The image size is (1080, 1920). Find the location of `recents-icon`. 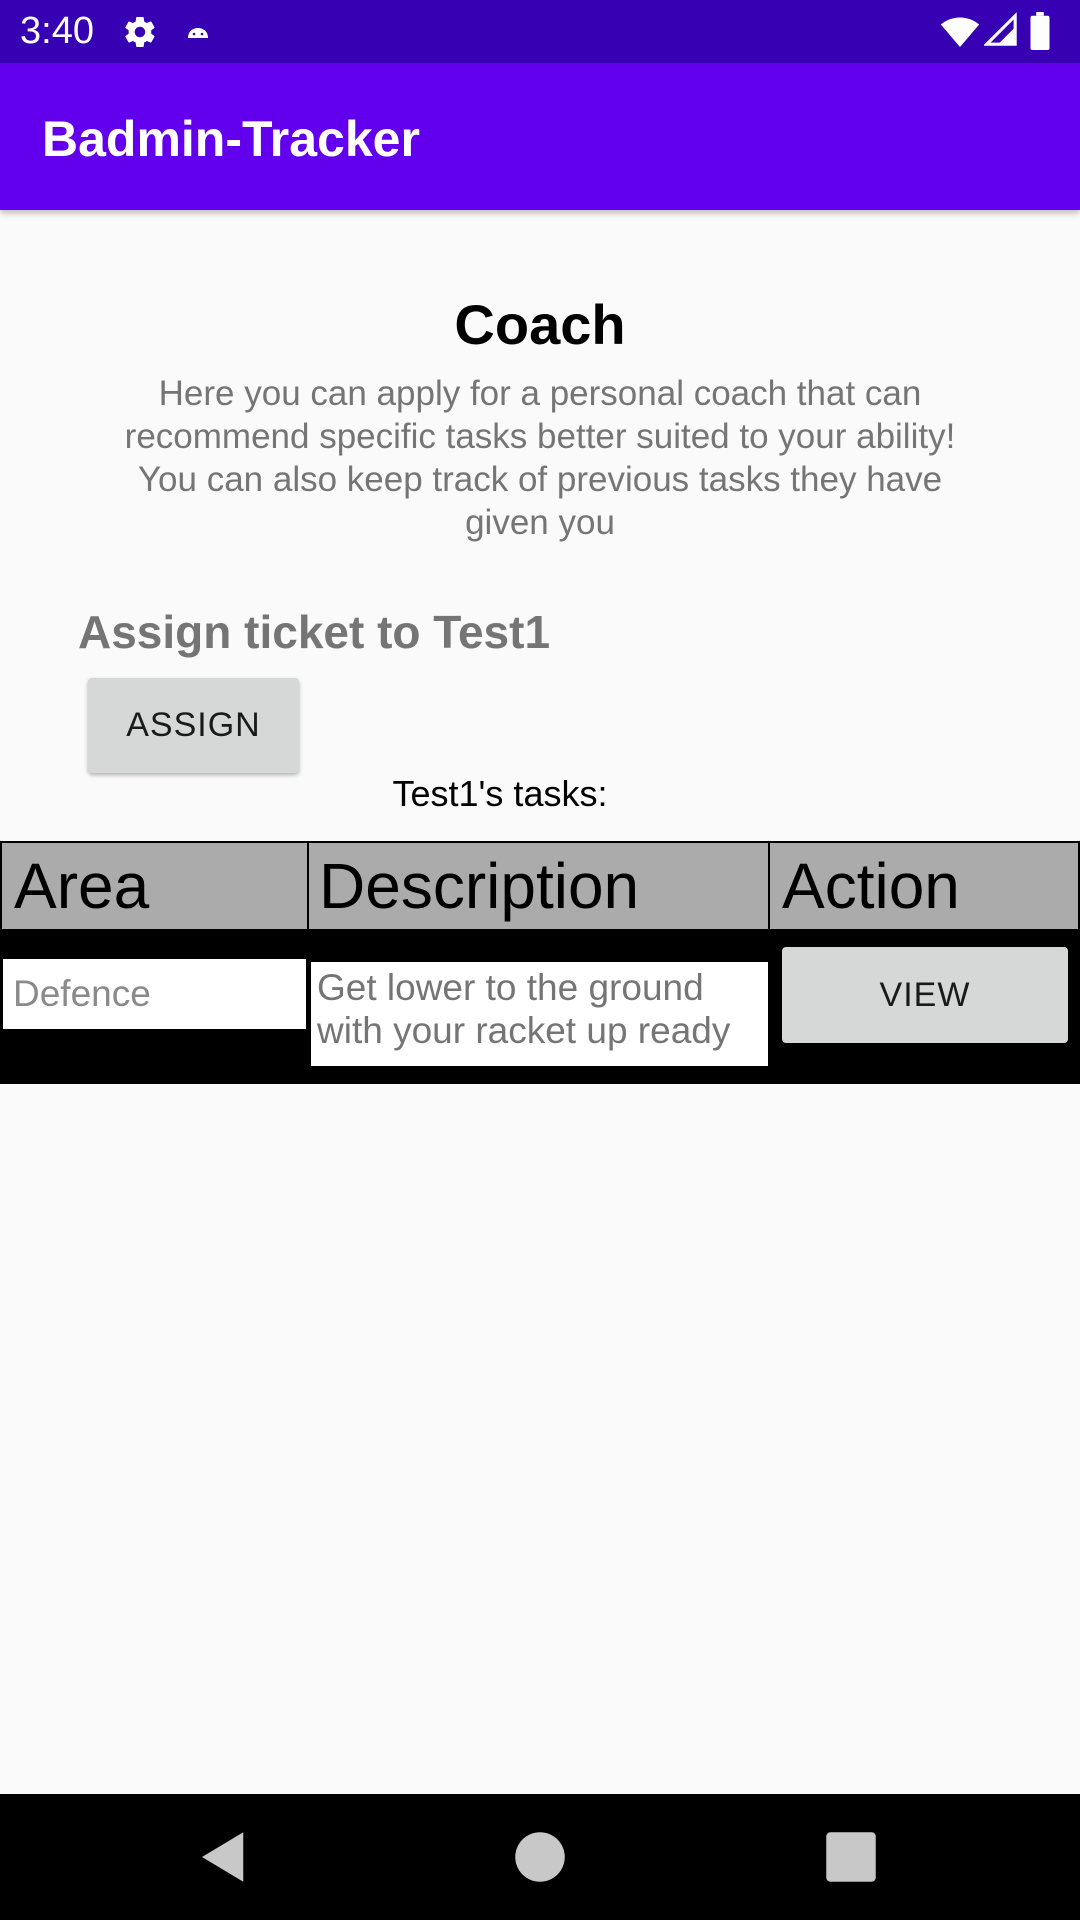

recents-icon is located at coordinates (851, 1857).